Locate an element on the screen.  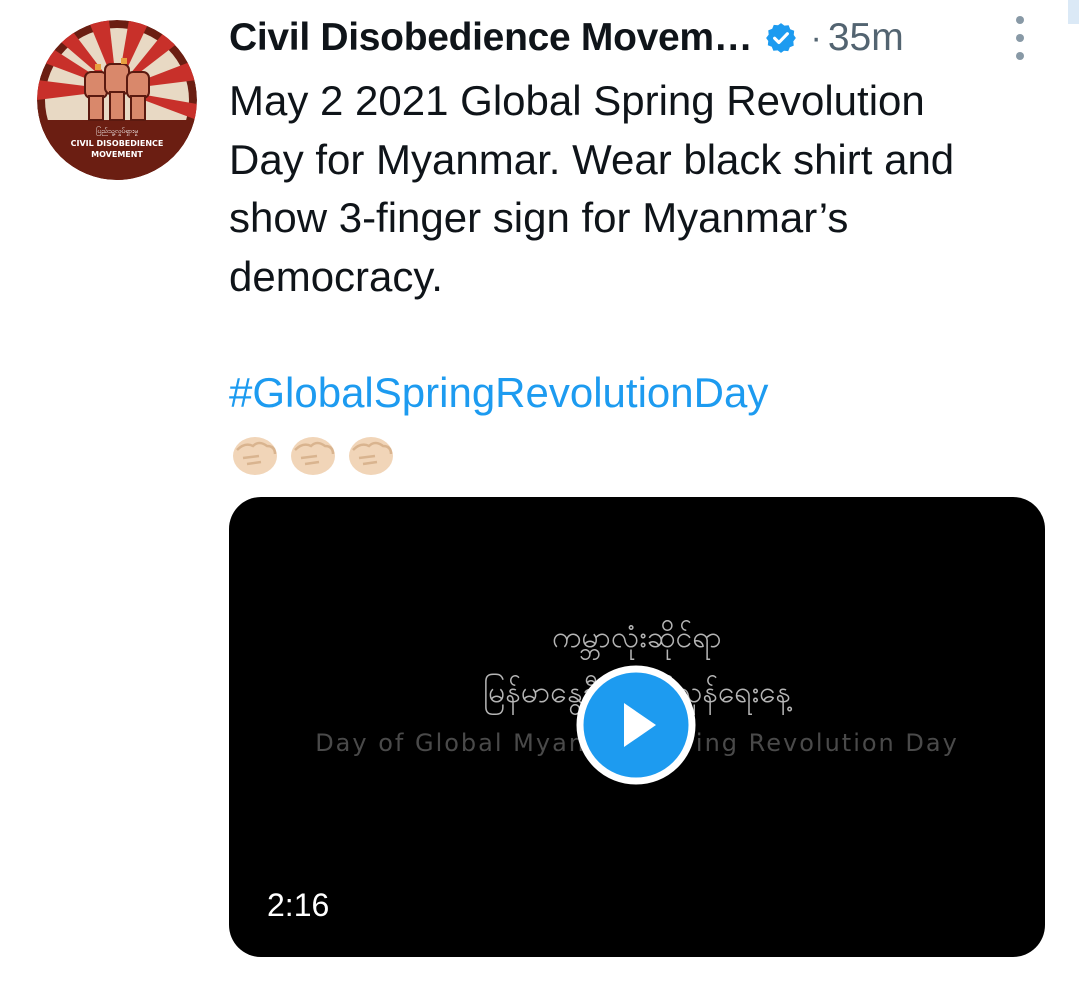
play-icon is located at coordinates (636, 725).